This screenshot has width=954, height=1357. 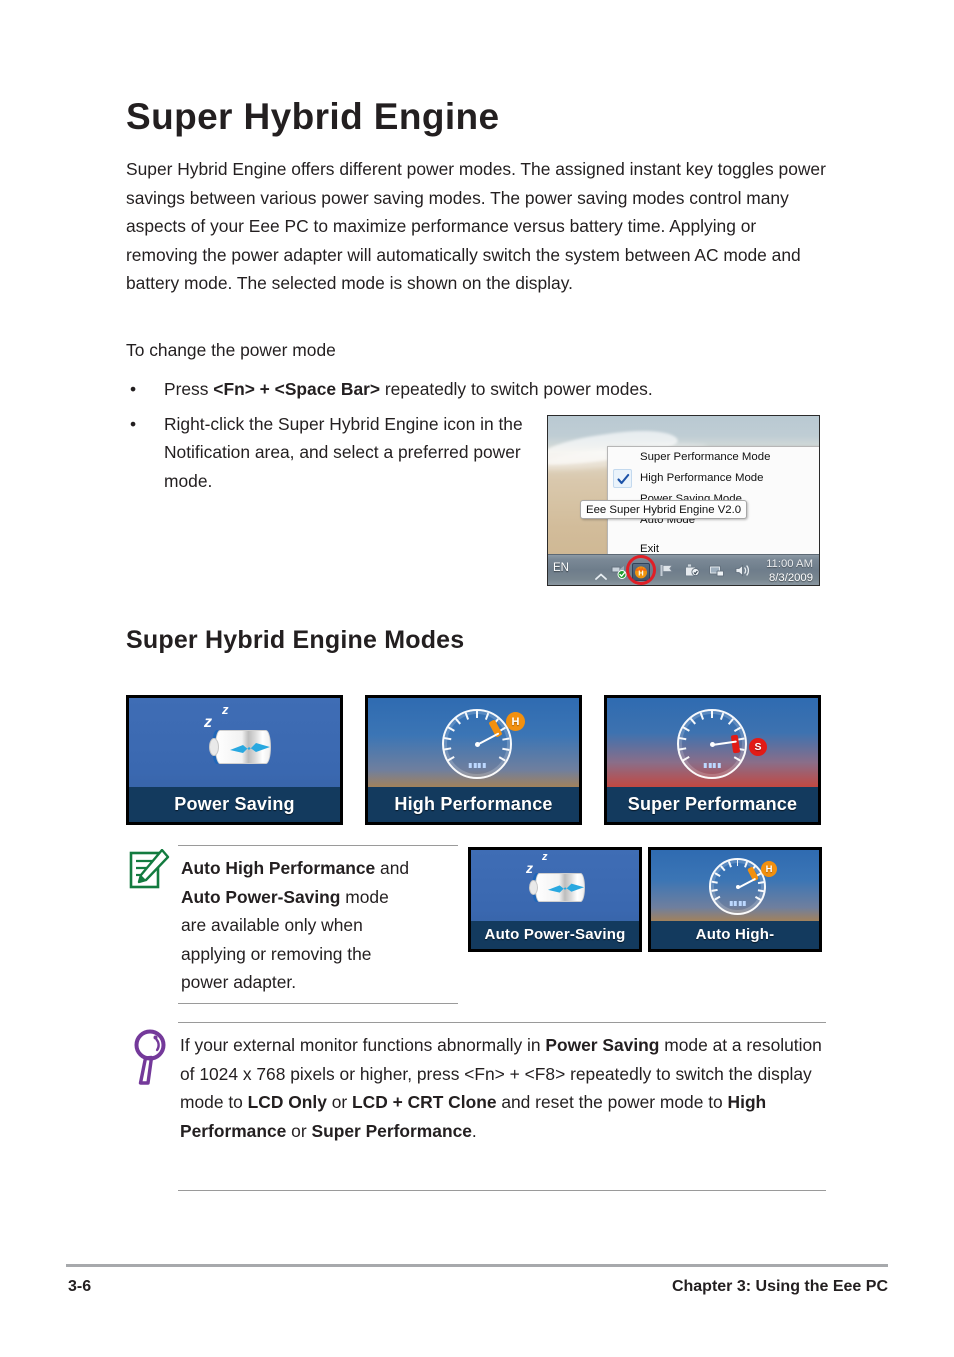 I want to click on section-heading: Super Hybrid Engine Modes, so click(x=295, y=640).